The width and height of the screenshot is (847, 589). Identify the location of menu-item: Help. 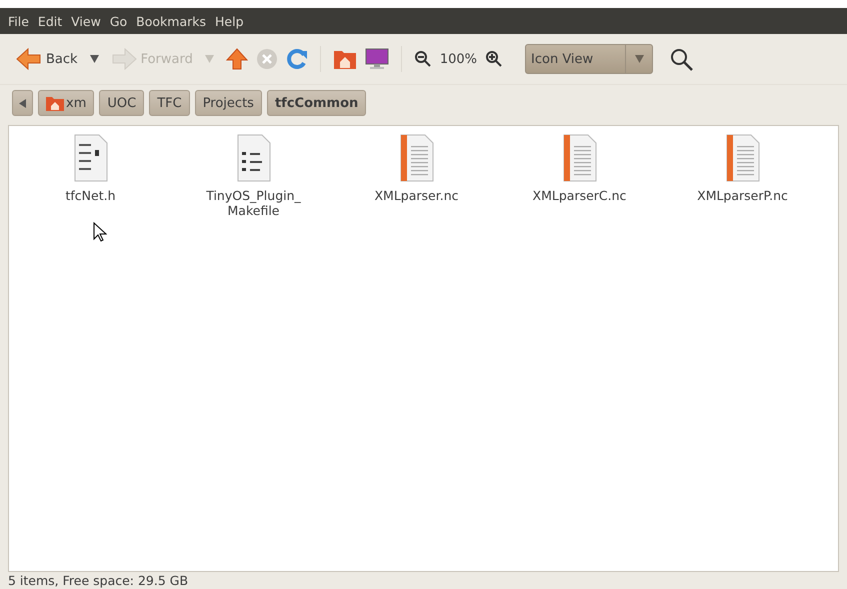
(229, 21).